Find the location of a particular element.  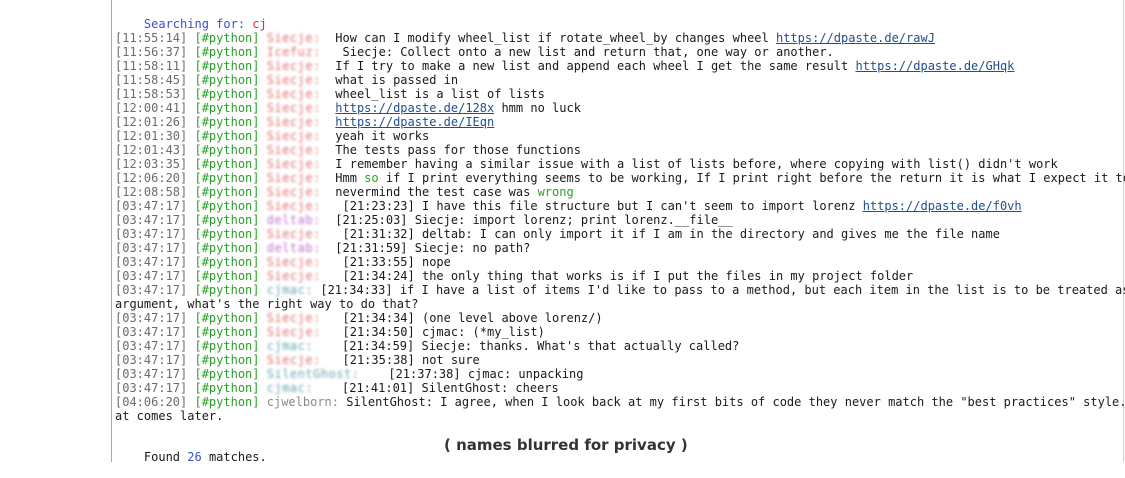

log-link: https://dpaste.de/IEqn is located at coordinates (414, 122).